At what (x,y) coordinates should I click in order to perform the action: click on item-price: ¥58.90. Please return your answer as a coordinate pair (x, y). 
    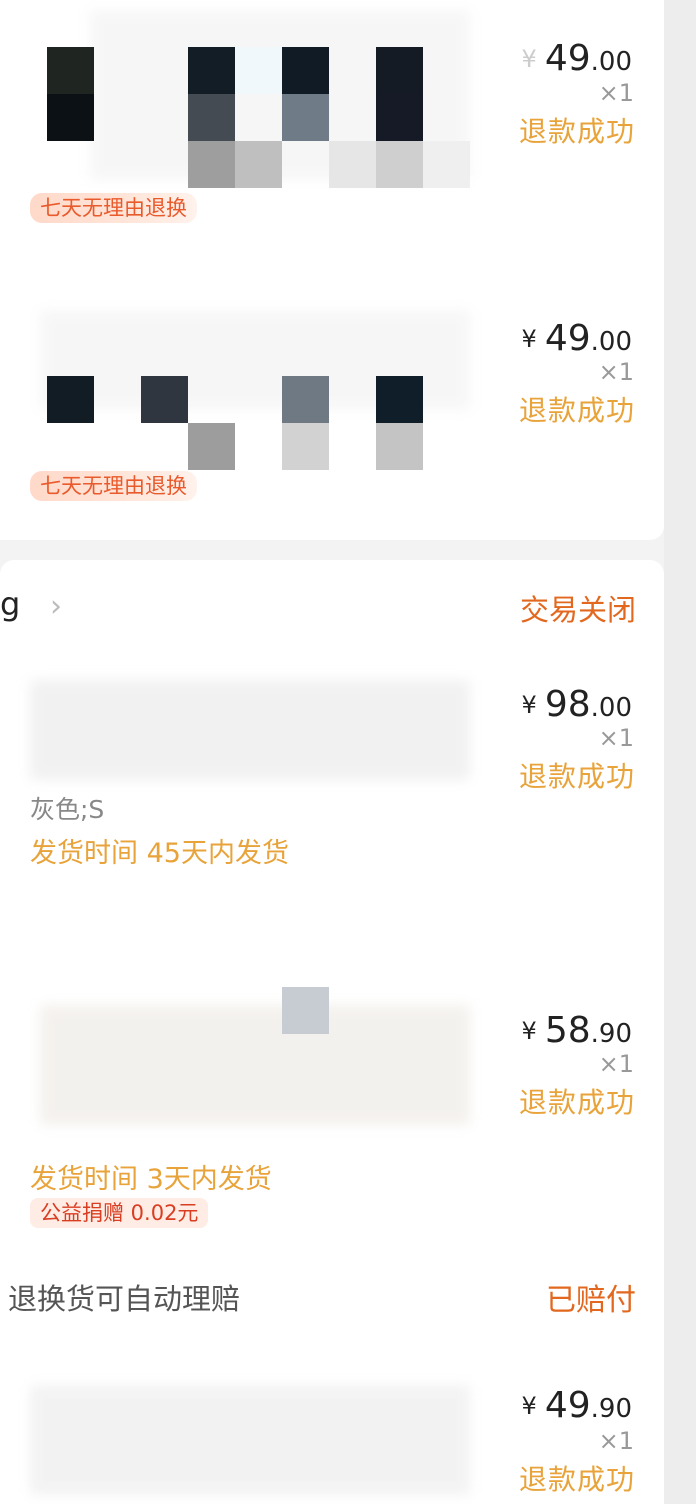
    Looking at the image, I should click on (576, 1030).